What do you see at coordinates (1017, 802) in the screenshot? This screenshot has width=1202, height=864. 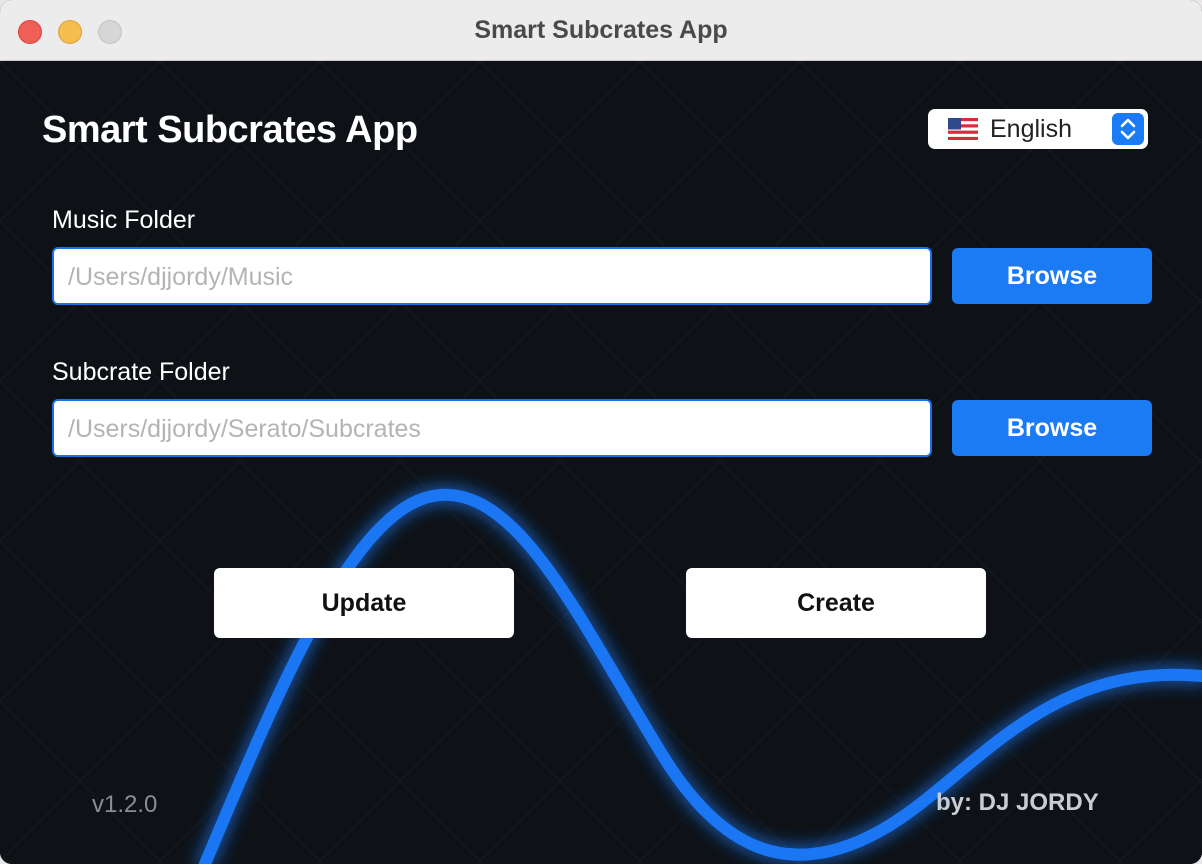 I see `credit-label: by: DJ JORDY` at bounding box center [1017, 802].